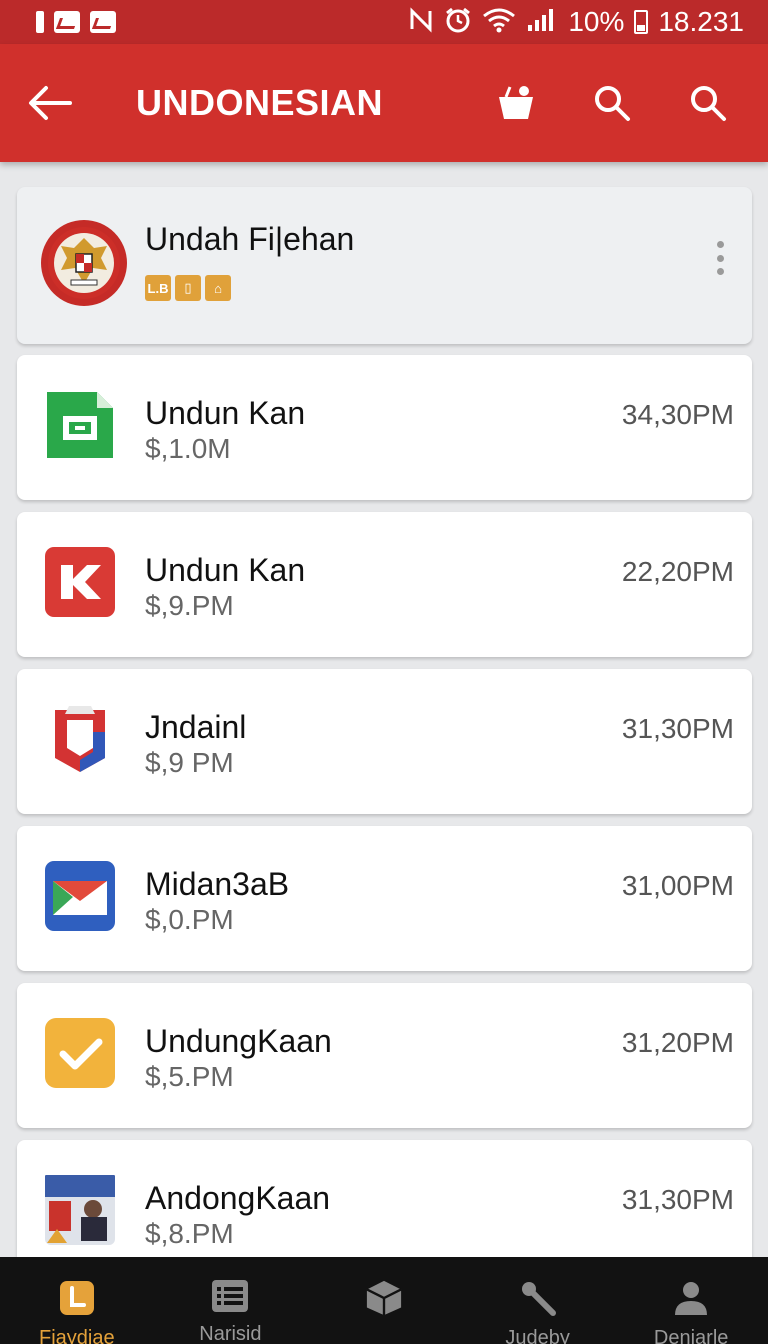 The width and height of the screenshot is (768, 1344). I want to click on item-title: Jndainl, so click(196, 727).